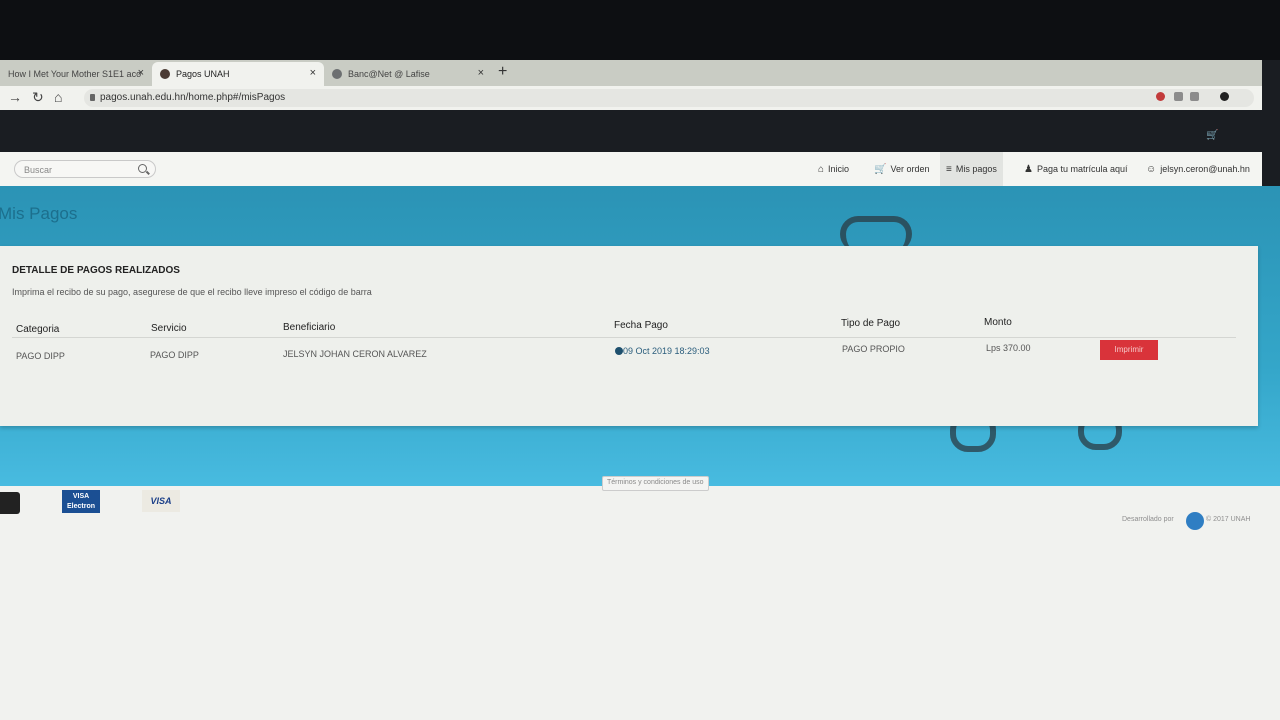 Image resolution: width=1280 pixels, height=720 pixels. What do you see at coordinates (92, 97) in the screenshot?
I see `lock-icon` at bounding box center [92, 97].